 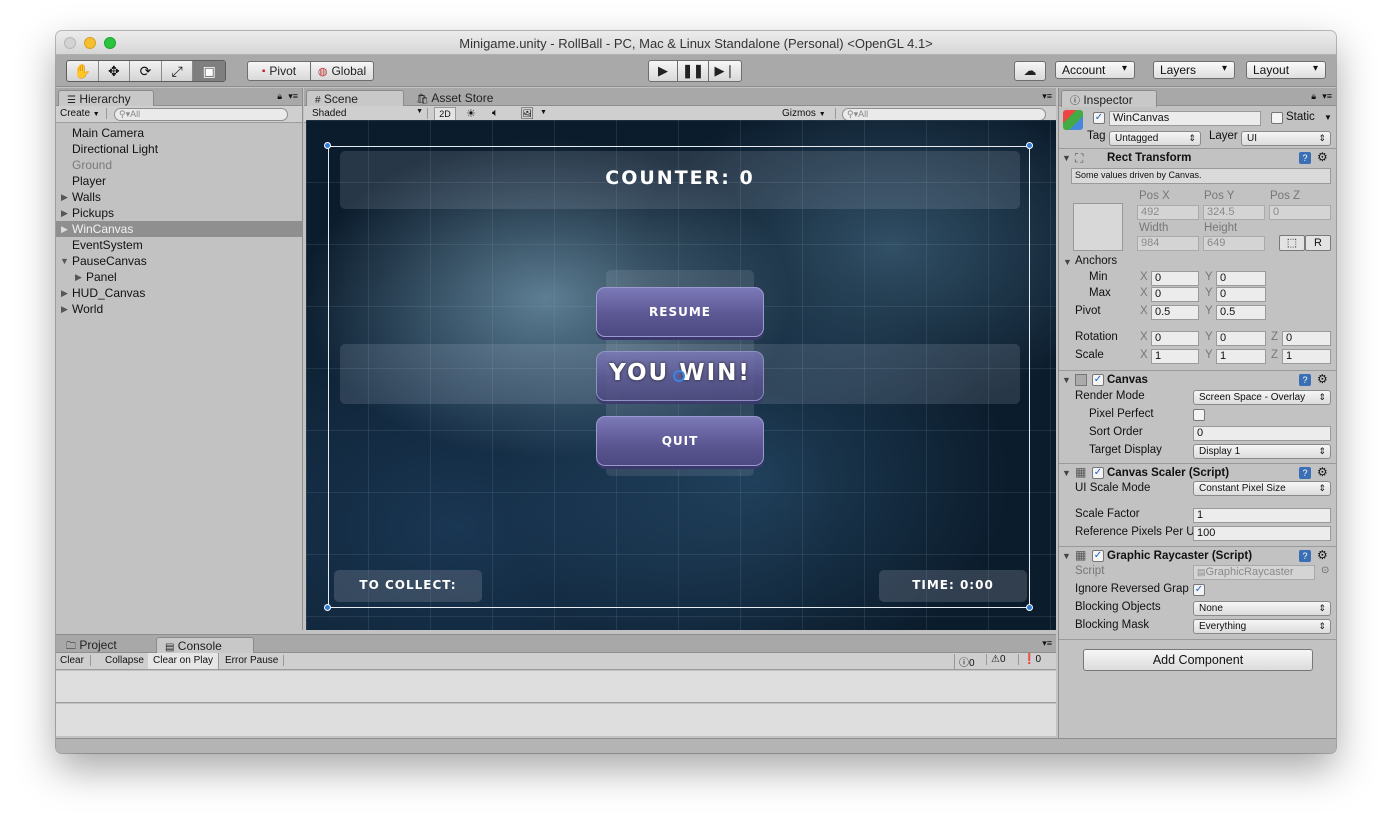 What do you see at coordinates (1197, 157) in the screenshot?
I see `rect-transform-header: ▼ ⛶ Rect Transform ? ⚙` at bounding box center [1197, 157].